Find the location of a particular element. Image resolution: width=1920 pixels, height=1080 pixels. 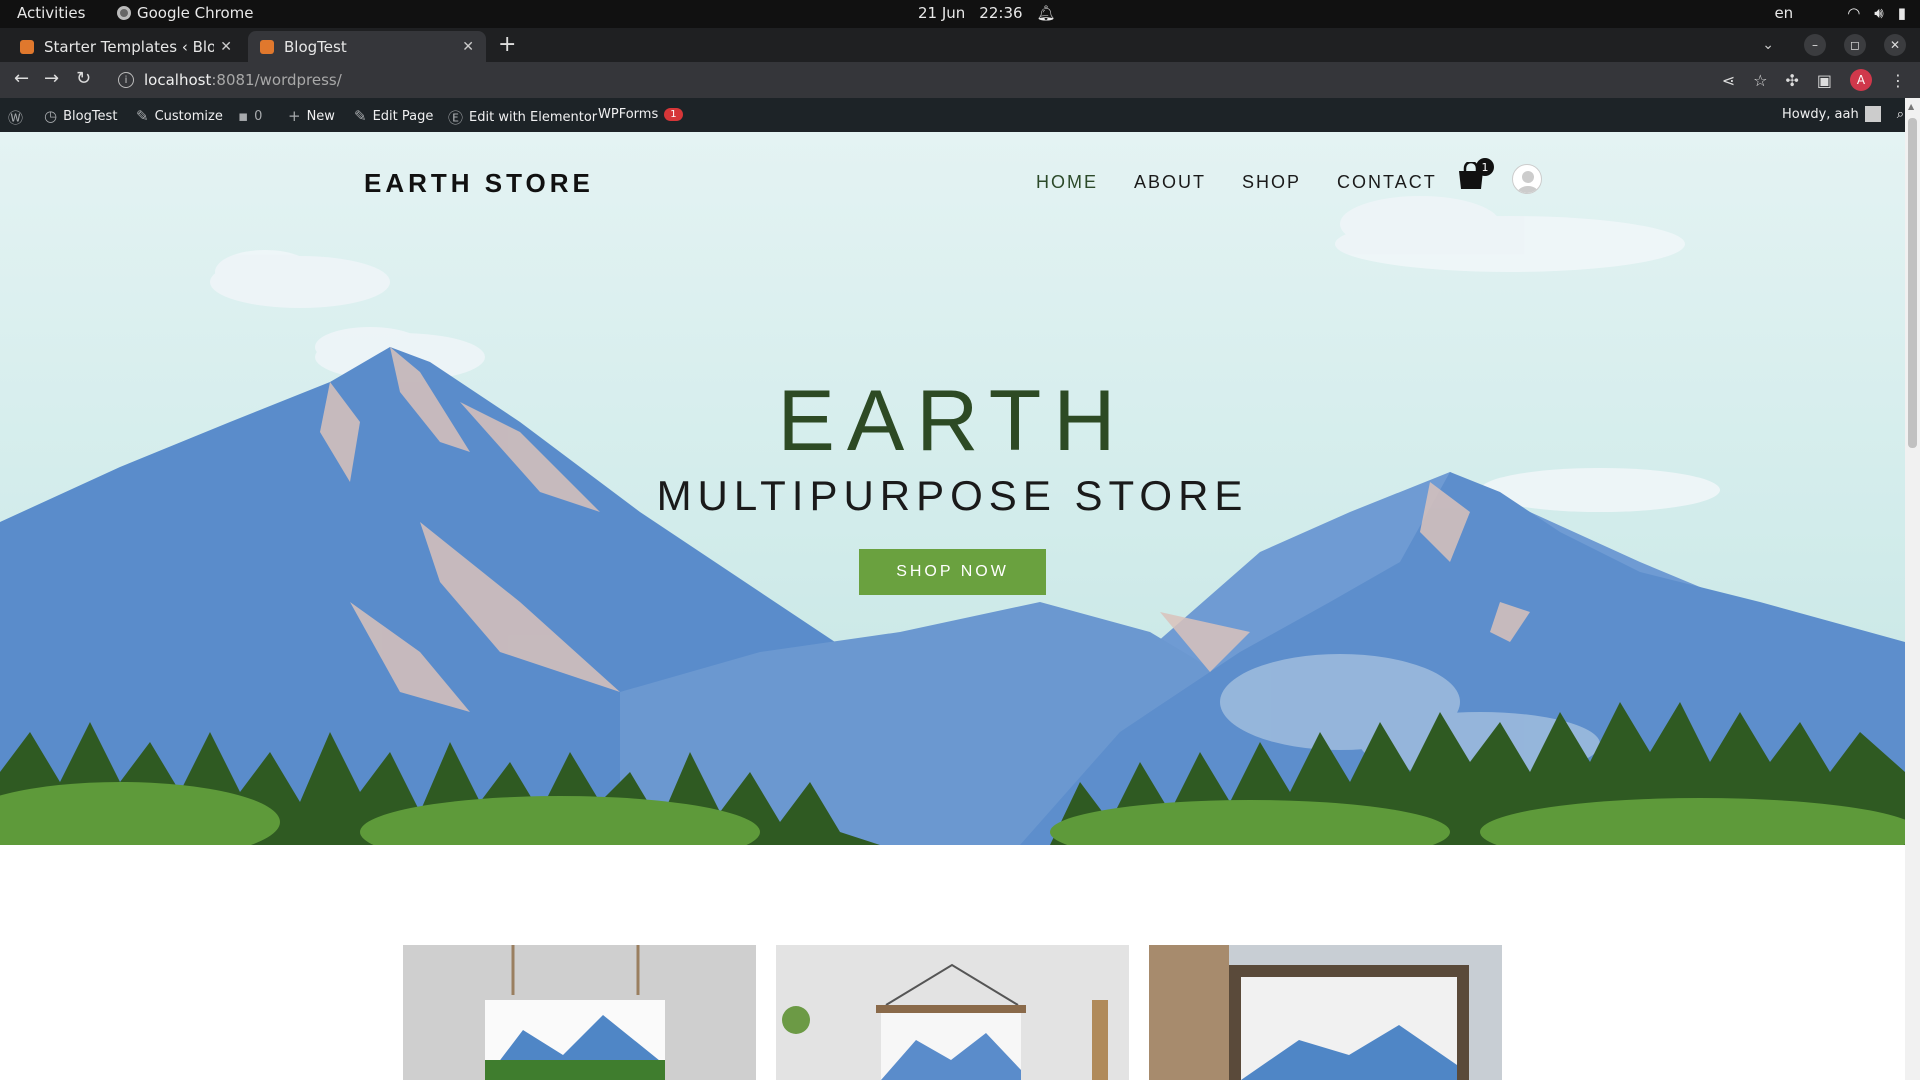

window-controls: ⌄ – ◻ ✕ is located at coordinates (1834, 45).